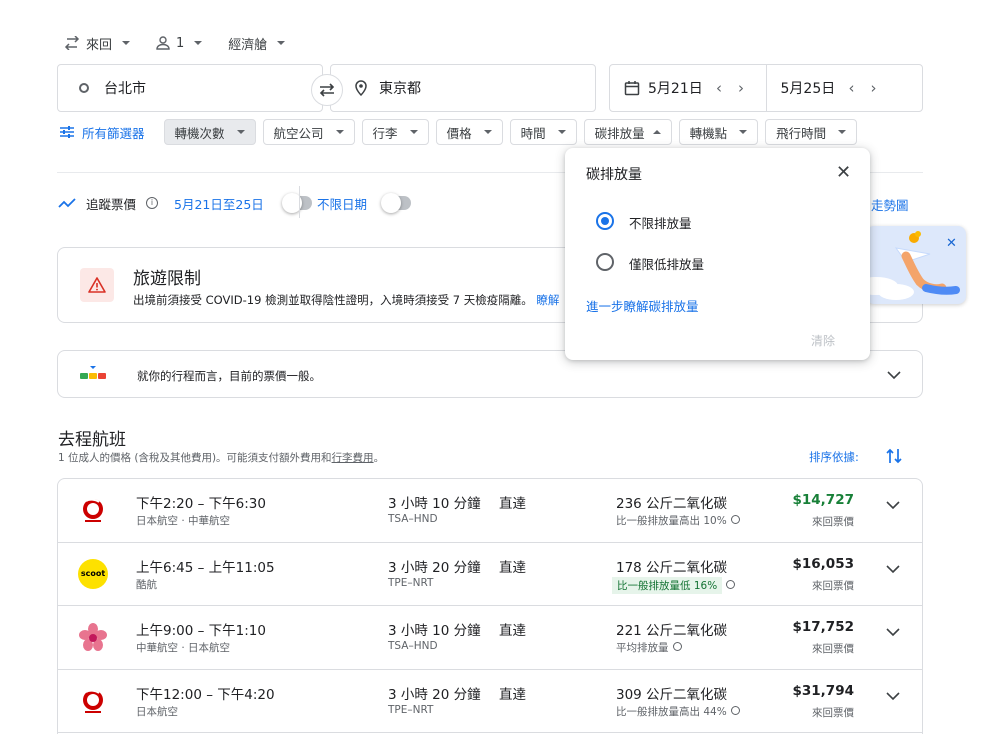  I want to click on return-date-value: 5月25日 週三, so click(808, 89).